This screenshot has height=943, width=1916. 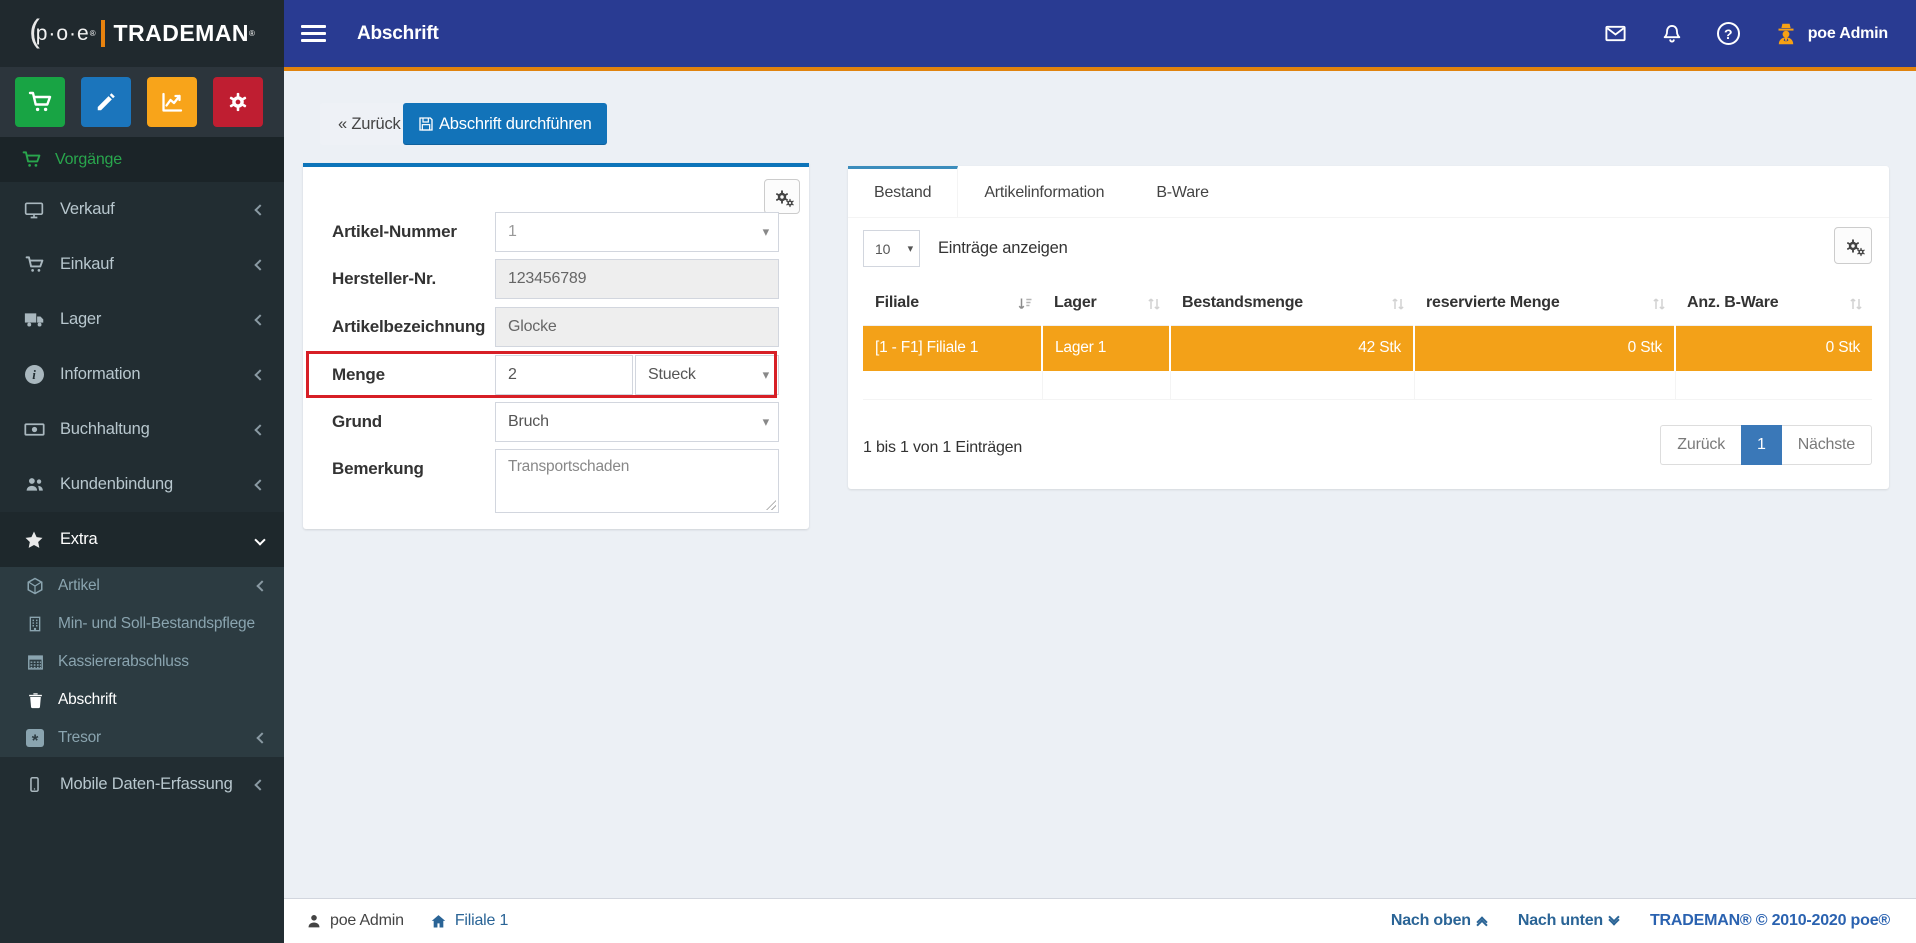 What do you see at coordinates (142, 738) in the screenshot?
I see `sidebar-item-tresor: Tresor` at bounding box center [142, 738].